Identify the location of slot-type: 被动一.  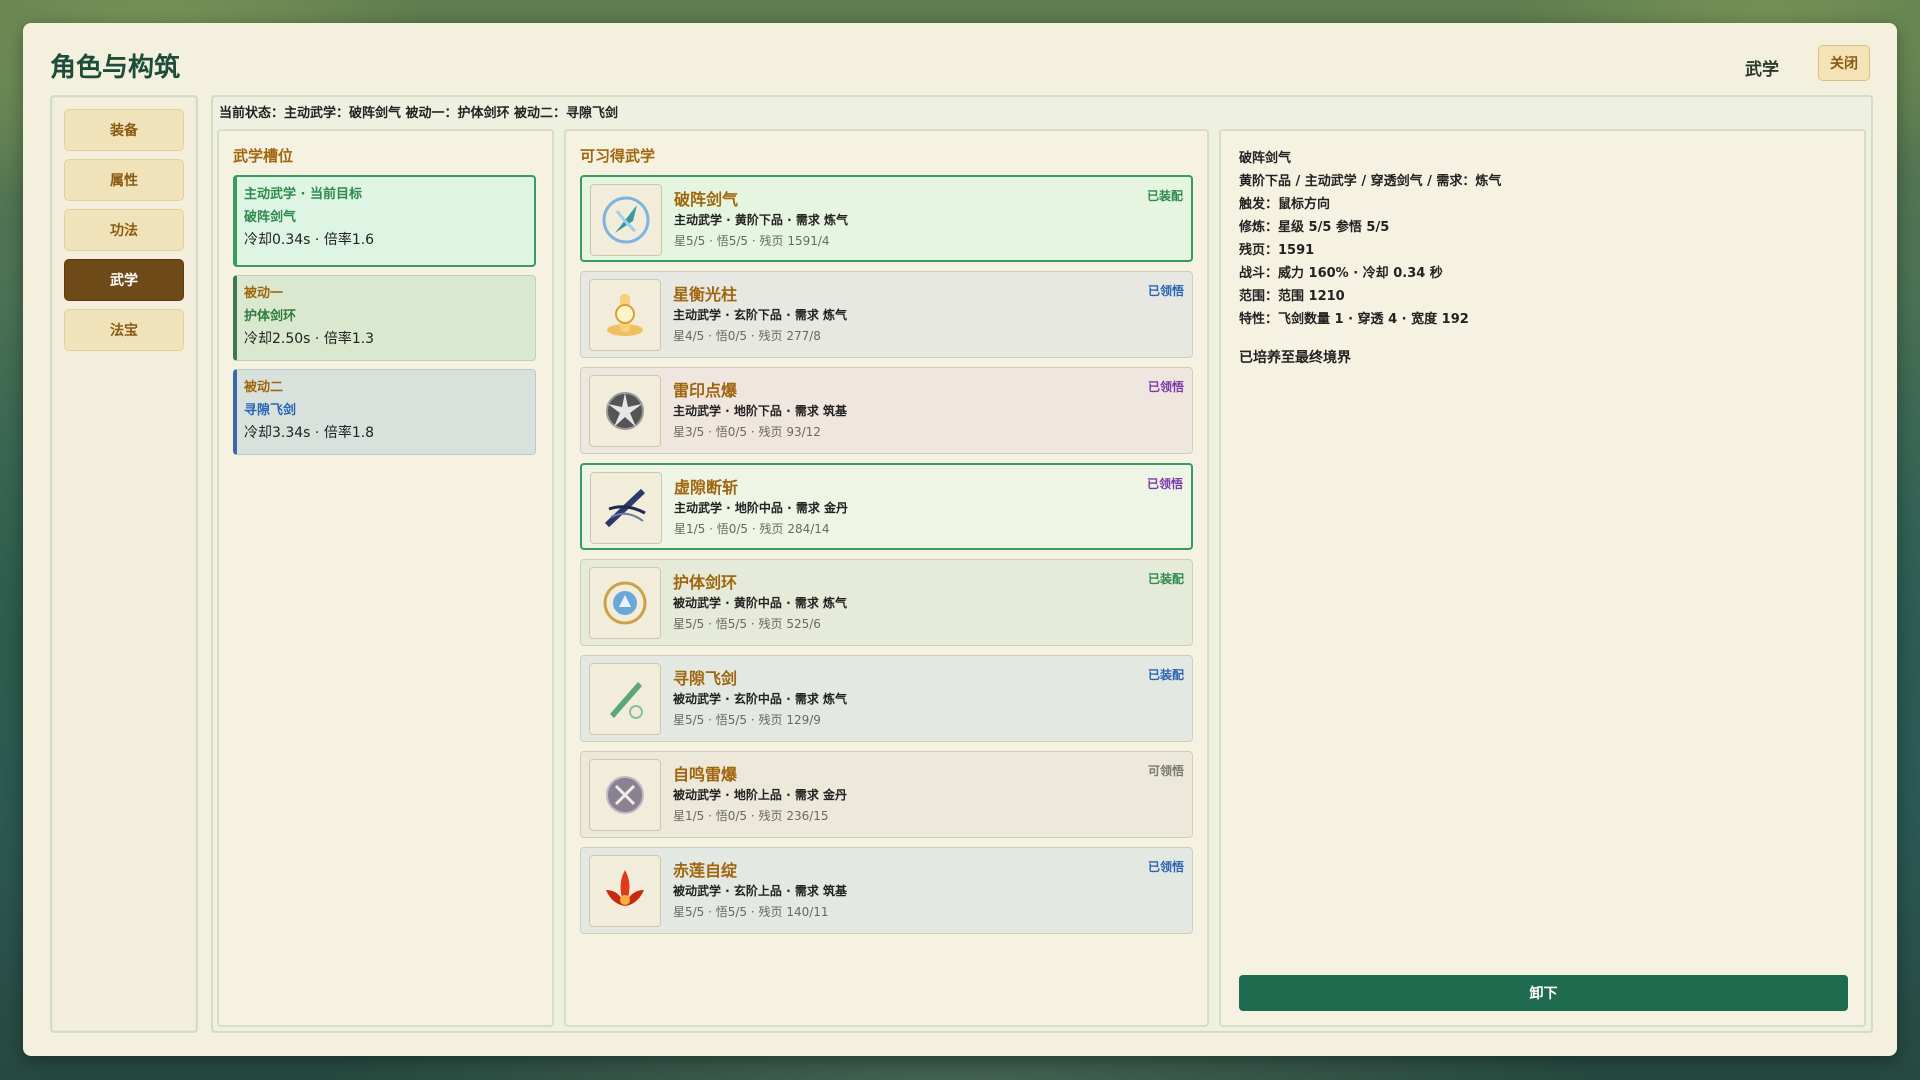
(264, 293).